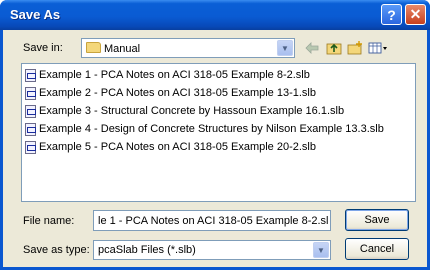 The image size is (430, 270). What do you see at coordinates (378, 48) in the screenshot?
I see `views-menu-icon` at bounding box center [378, 48].